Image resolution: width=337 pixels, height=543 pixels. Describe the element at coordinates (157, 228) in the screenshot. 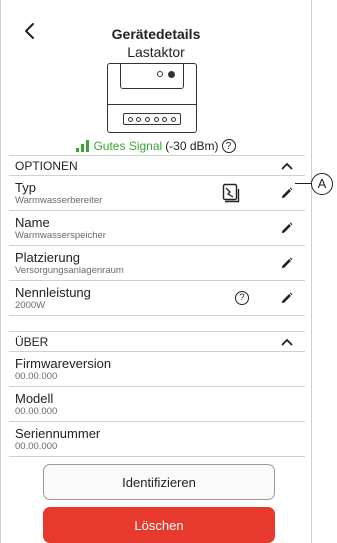

I see `option-row-name: Name Warmwasserspeicher` at that location.